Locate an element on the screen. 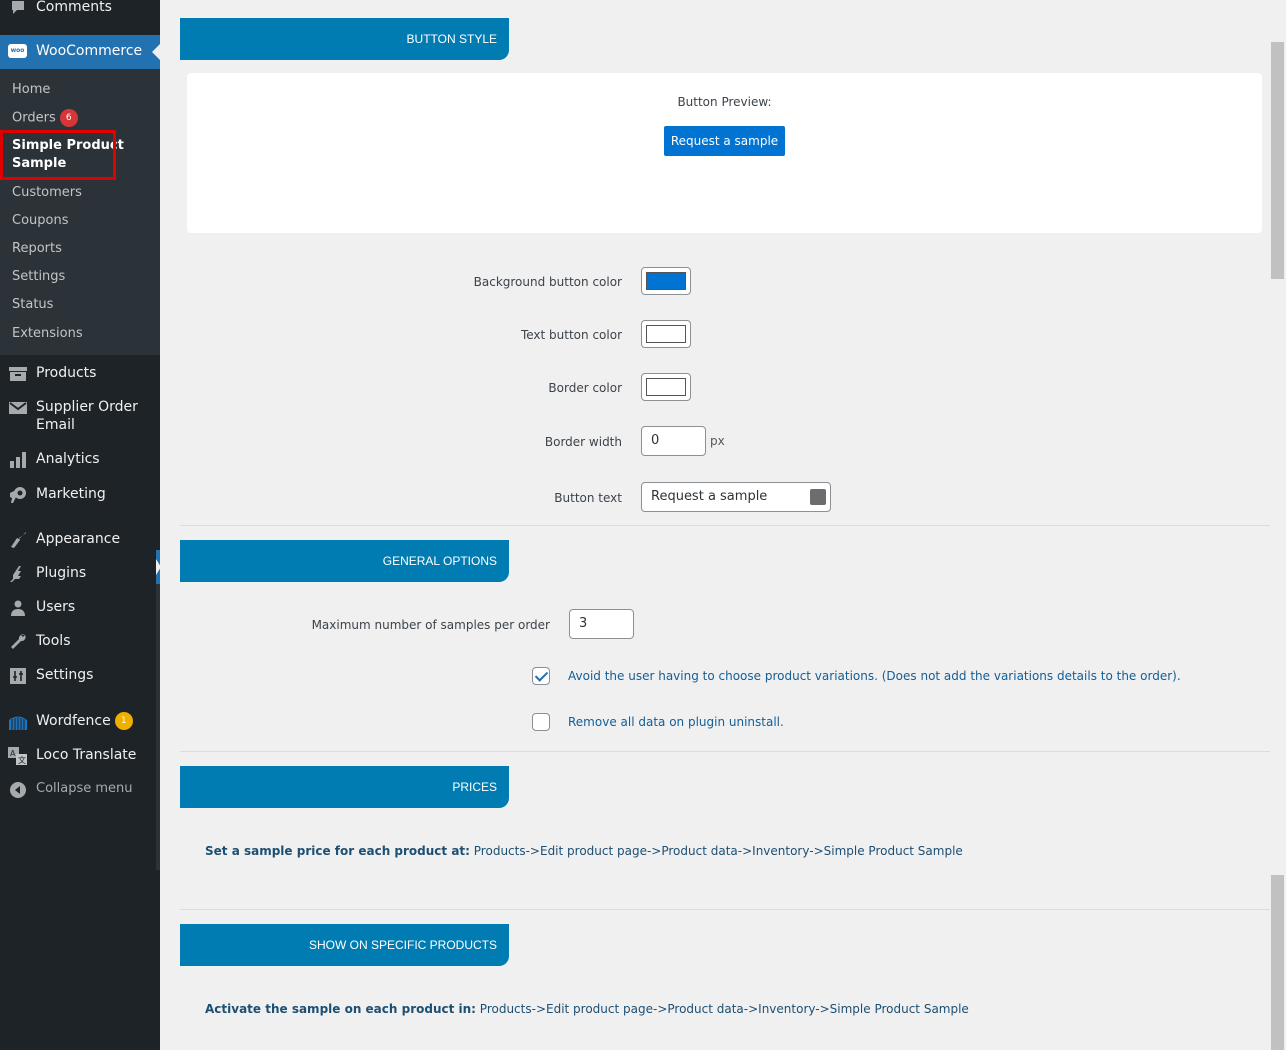 This screenshot has height=1050, width=1286. button-preview-card: Button Preview: Request a sample is located at coordinates (724, 153).